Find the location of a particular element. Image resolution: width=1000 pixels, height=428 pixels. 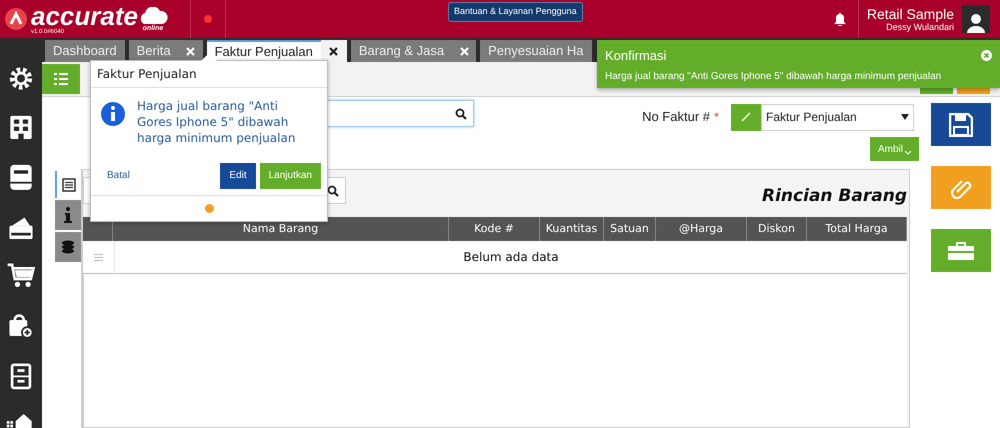

document-list-icon is located at coordinates (69, 185).